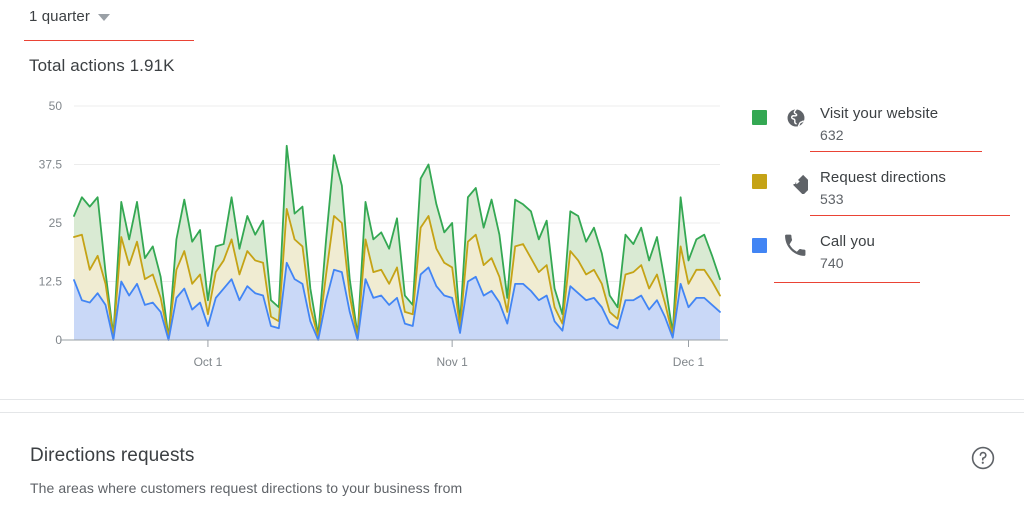 This screenshot has width=1024, height=513. What do you see at coordinates (832, 199) in the screenshot?
I see `legend-value: 533` at bounding box center [832, 199].